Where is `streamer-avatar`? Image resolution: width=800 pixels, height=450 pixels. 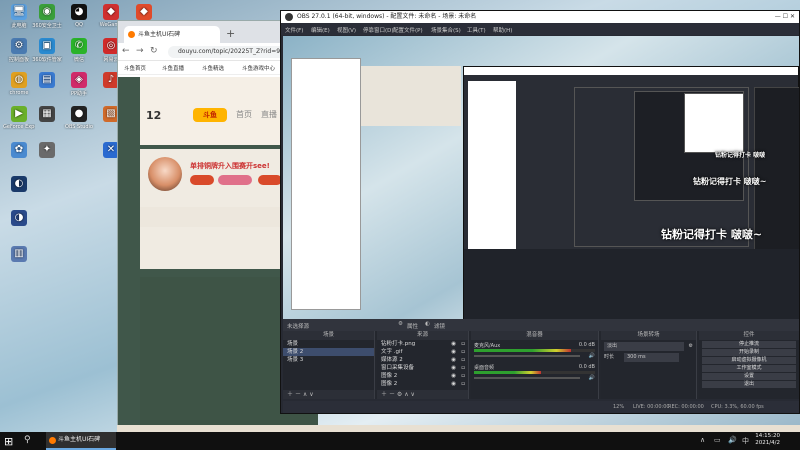 streamer-avatar is located at coordinates (165, 174).